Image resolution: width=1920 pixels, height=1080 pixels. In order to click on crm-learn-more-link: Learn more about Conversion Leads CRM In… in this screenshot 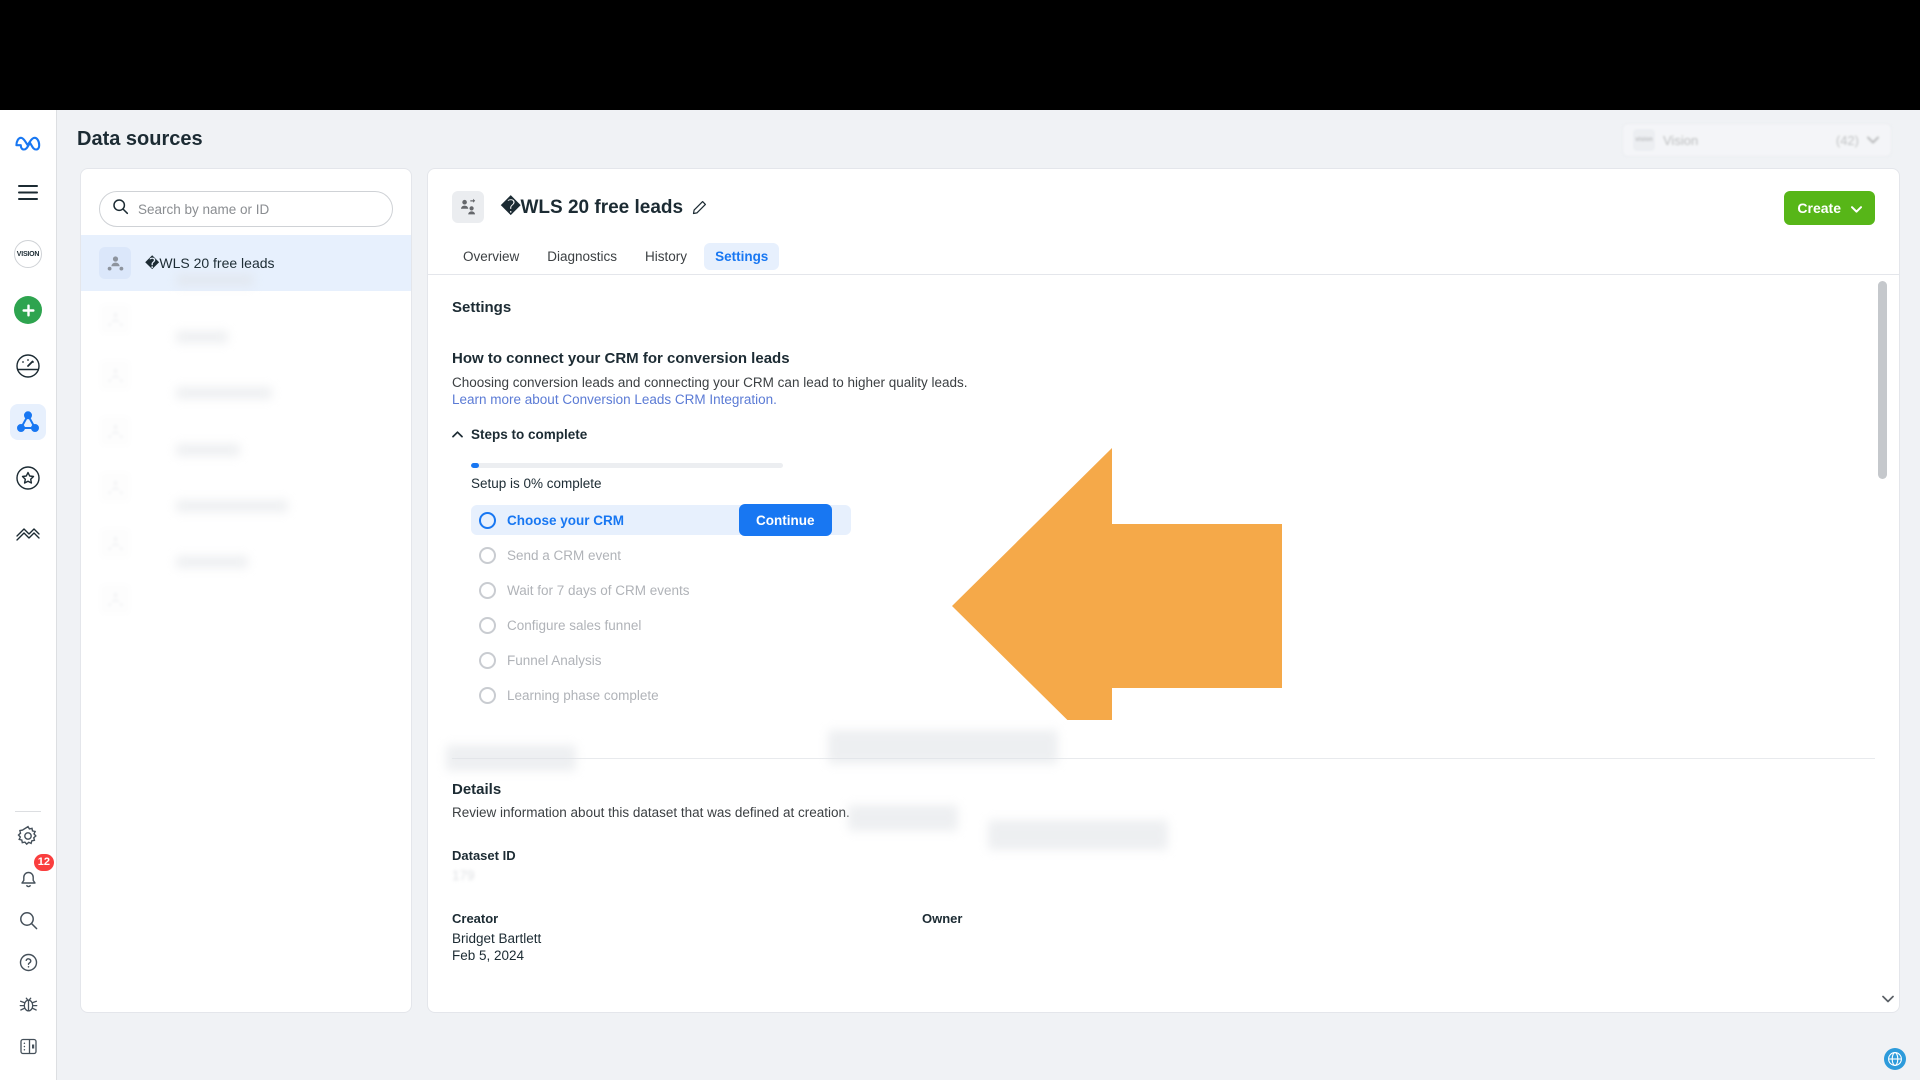, I will do `click(614, 399)`.